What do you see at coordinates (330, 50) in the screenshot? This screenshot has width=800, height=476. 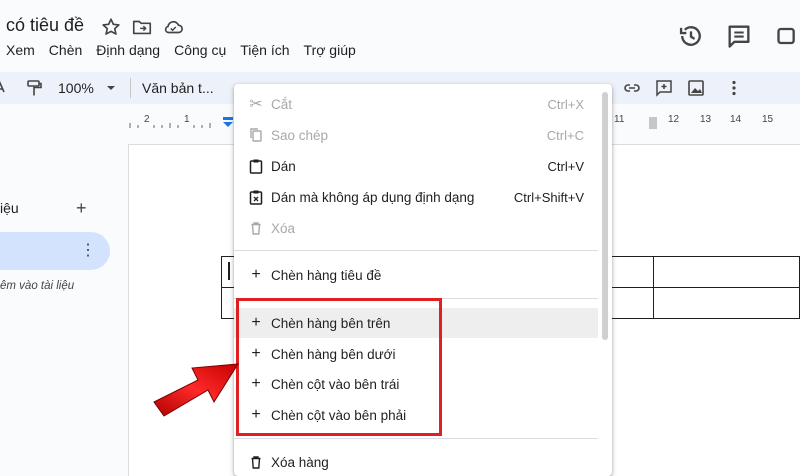 I see `menu-help: Trợ giúp` at bounding box center [330, 50].